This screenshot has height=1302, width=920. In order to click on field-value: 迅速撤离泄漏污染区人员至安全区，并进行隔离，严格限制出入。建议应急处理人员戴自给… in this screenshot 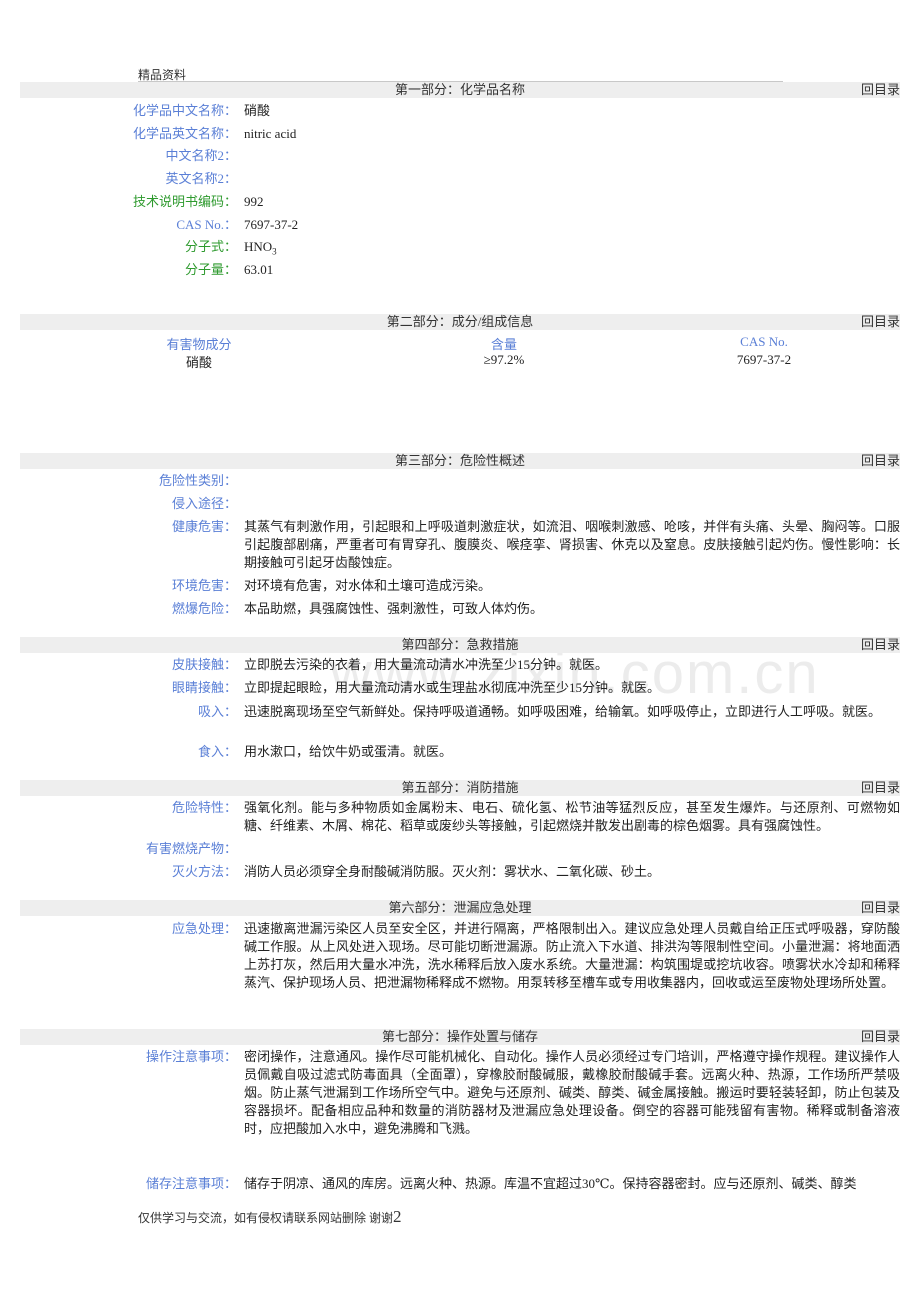, I will do `click(572, 955)`.